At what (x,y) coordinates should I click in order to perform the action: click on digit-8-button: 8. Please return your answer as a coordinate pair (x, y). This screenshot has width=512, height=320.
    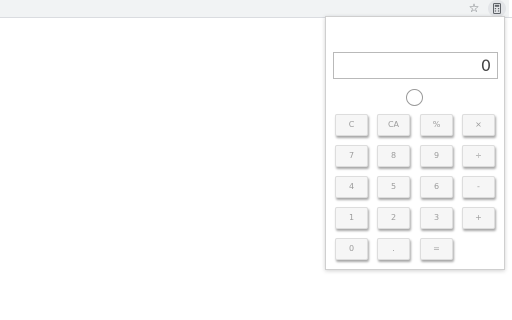
    Looking at the image, I should click on (393, 156).